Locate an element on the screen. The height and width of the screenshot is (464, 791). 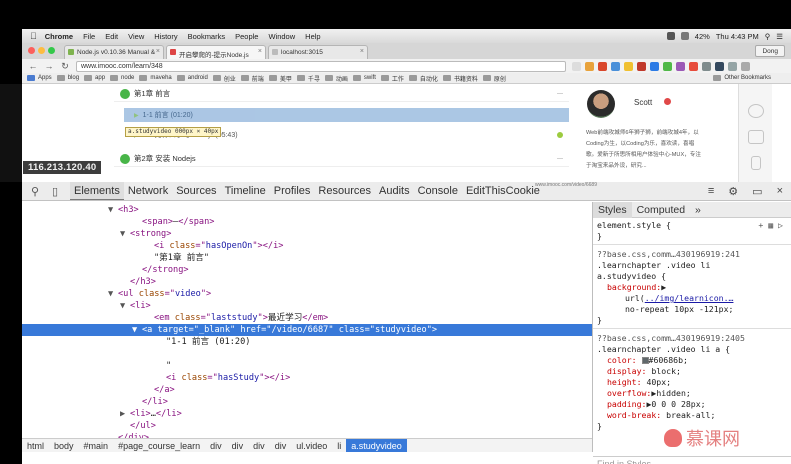
list-icon: ☰ is located at coordinates (779, 36).